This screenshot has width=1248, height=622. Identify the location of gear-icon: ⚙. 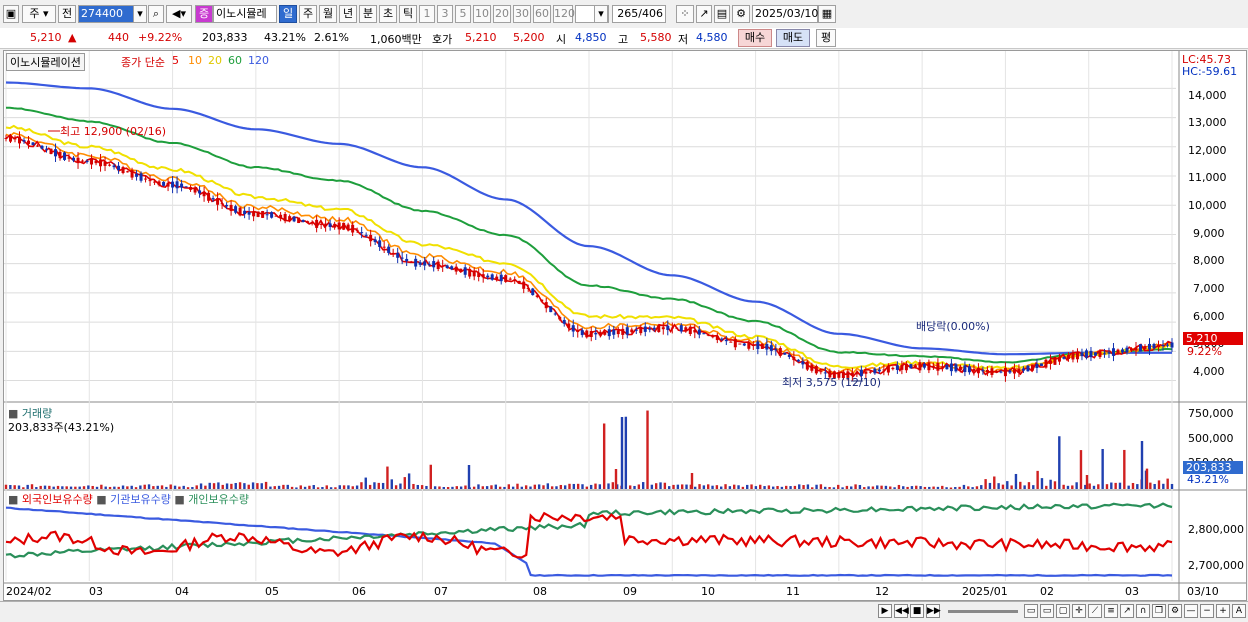
(741, 14).